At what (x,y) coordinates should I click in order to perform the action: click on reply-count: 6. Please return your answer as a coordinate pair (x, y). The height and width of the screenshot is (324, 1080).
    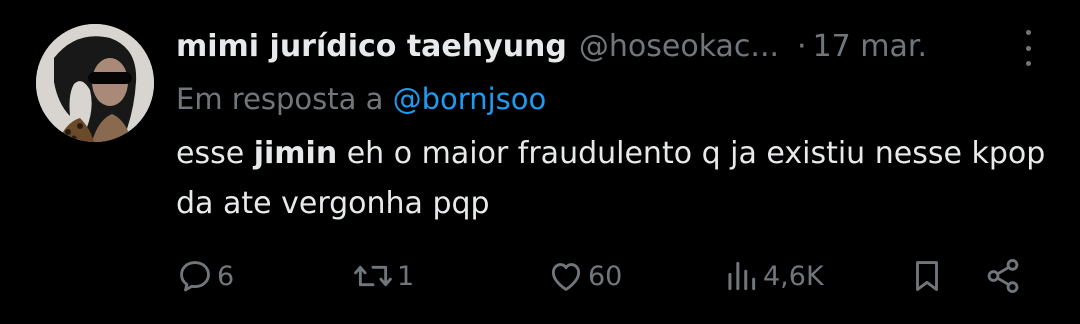
    Looking at the image, I should click on (226, 276).